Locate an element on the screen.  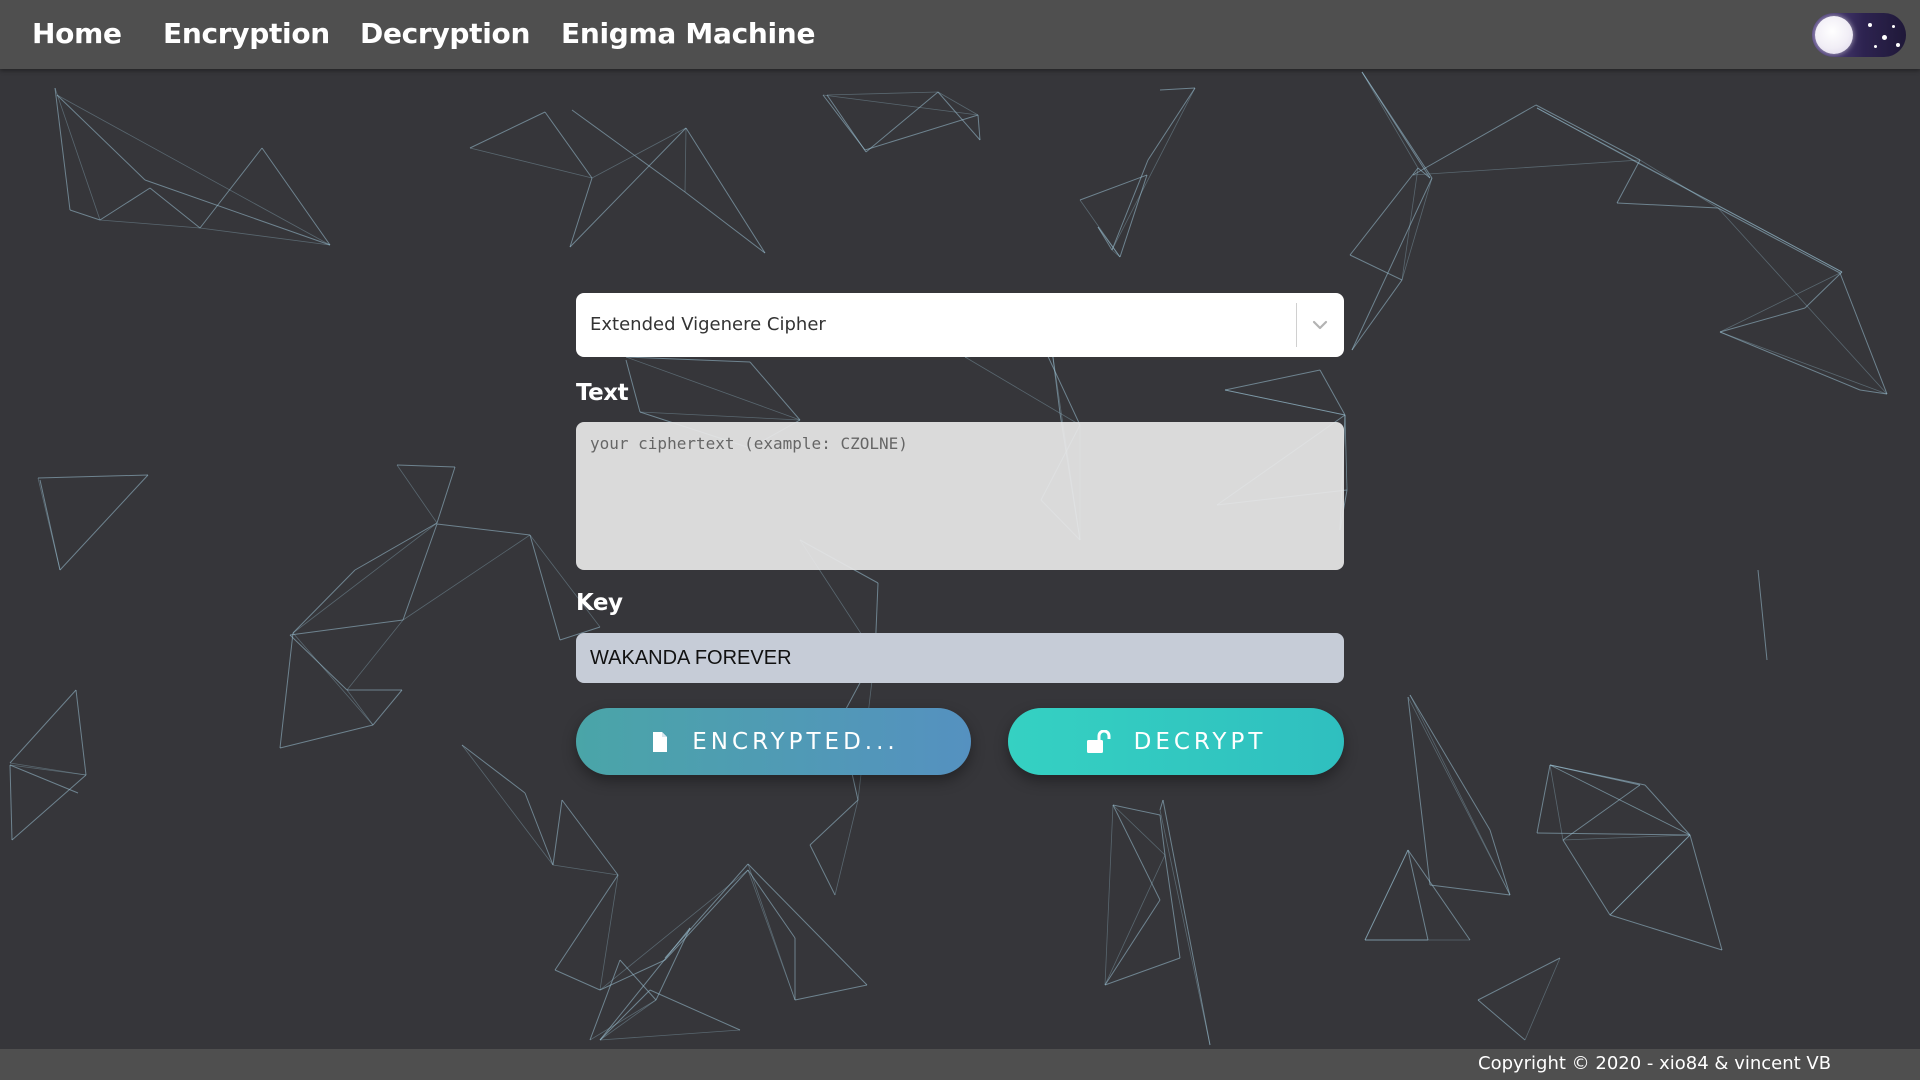
cipher-select-value: Extended Vigenere Cipher is located at coordinates (708, 324).